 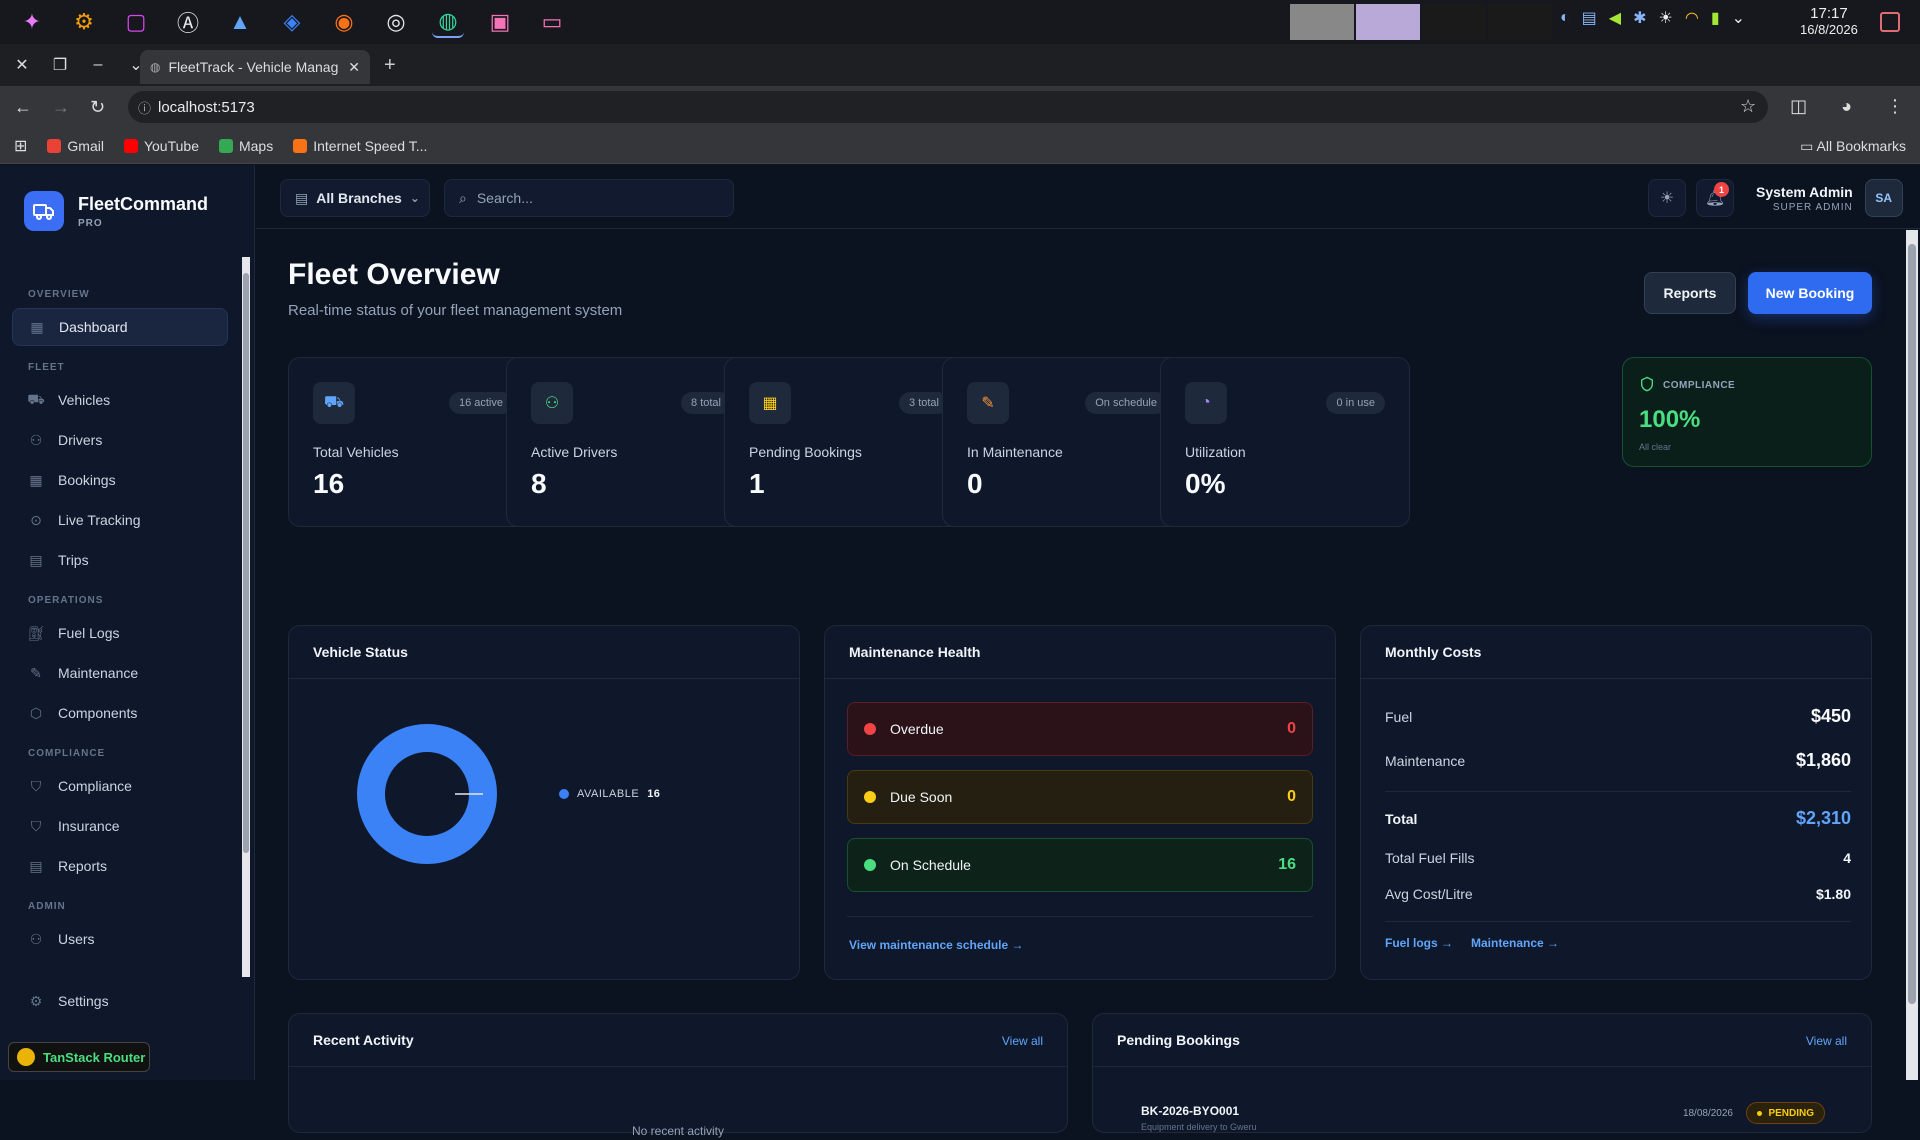 I want to click on user-role: SUPER ADMIN, so click(x=1812, y=207).